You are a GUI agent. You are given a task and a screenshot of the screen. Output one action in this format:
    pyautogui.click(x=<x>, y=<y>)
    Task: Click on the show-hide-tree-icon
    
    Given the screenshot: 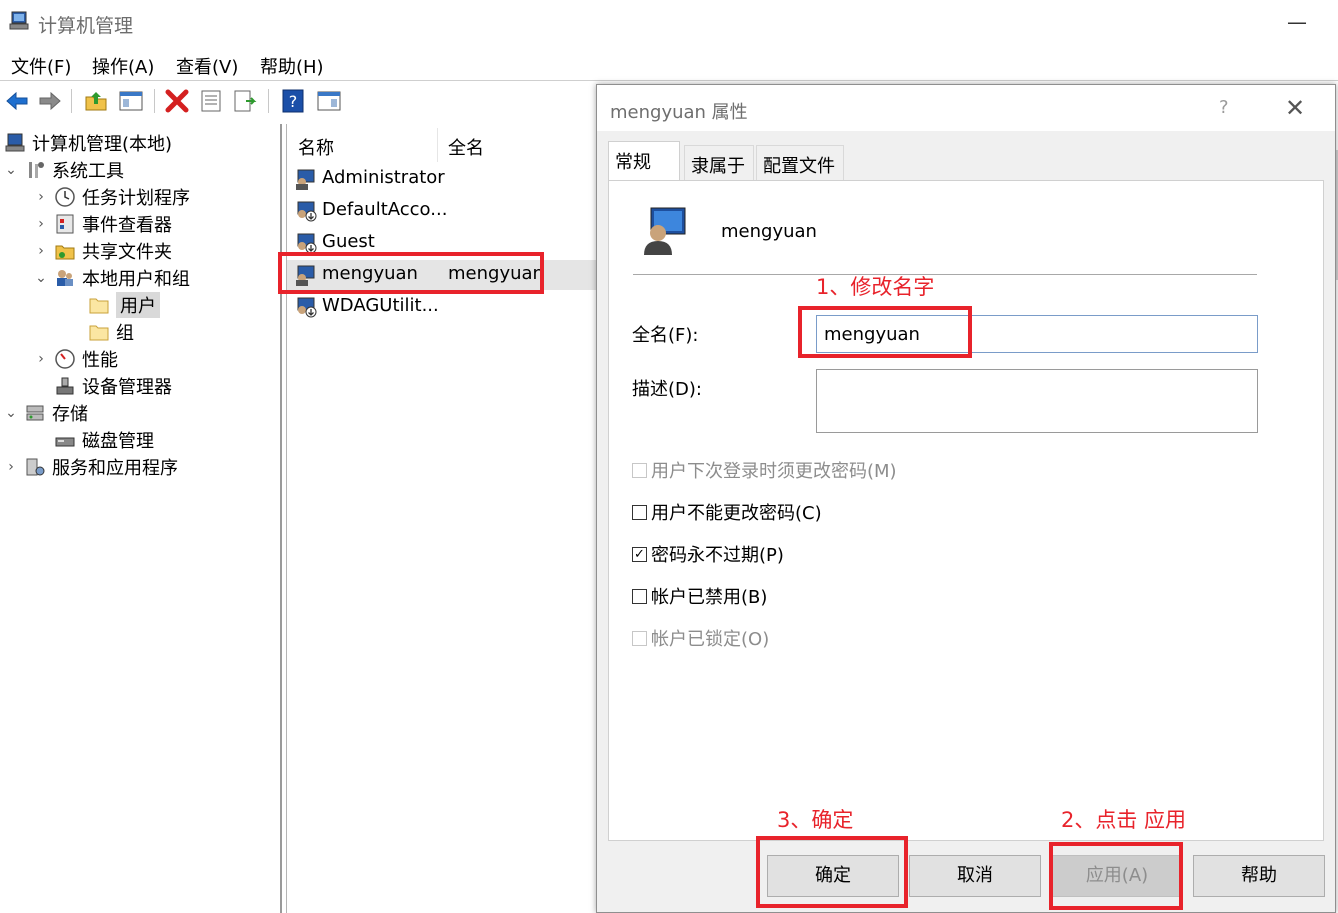 What is the action you would take?
    pyautogui.click(x=131, y=101)
    